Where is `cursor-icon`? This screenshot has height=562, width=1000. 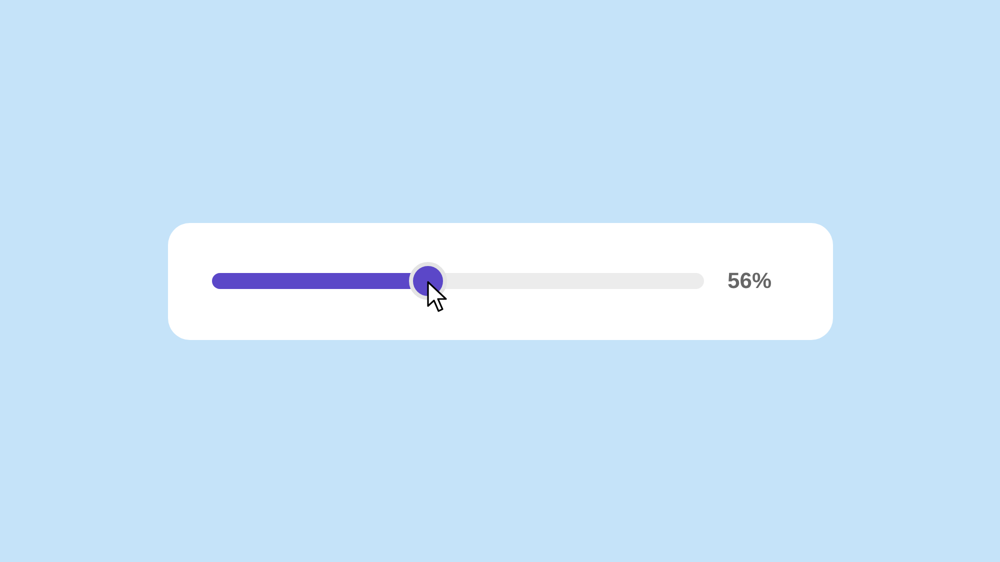 cursor-icon is located at coordinates (437, 297).